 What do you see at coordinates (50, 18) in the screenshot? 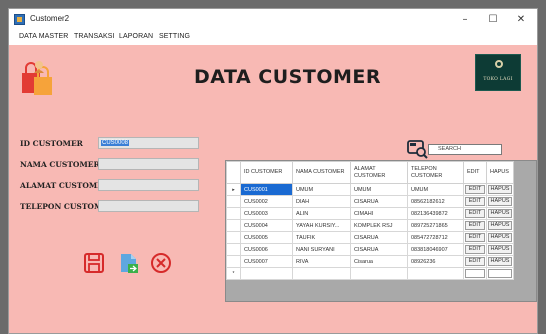
I see `window-title: Customer2` at bounding box center [50, 18].